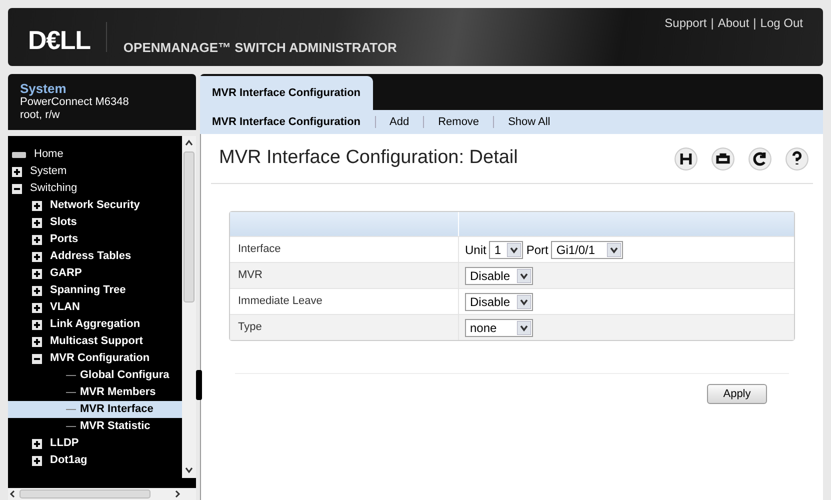 The height and width of the screenshot is (500, 831). Describe the element at coordinates (737, 394) in the screenshot. I see `apply-button: Apply` at that location.